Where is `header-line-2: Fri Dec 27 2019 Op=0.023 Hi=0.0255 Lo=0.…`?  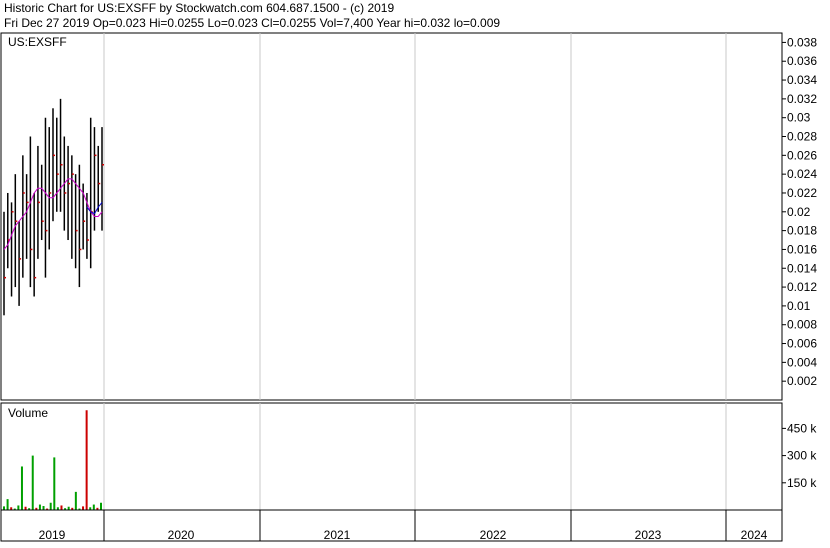
header-line-2: Fri Dec 27 2019 Op=0.023 Hi=0.0255 Lo=0.… is located at coordinates (252, 23).